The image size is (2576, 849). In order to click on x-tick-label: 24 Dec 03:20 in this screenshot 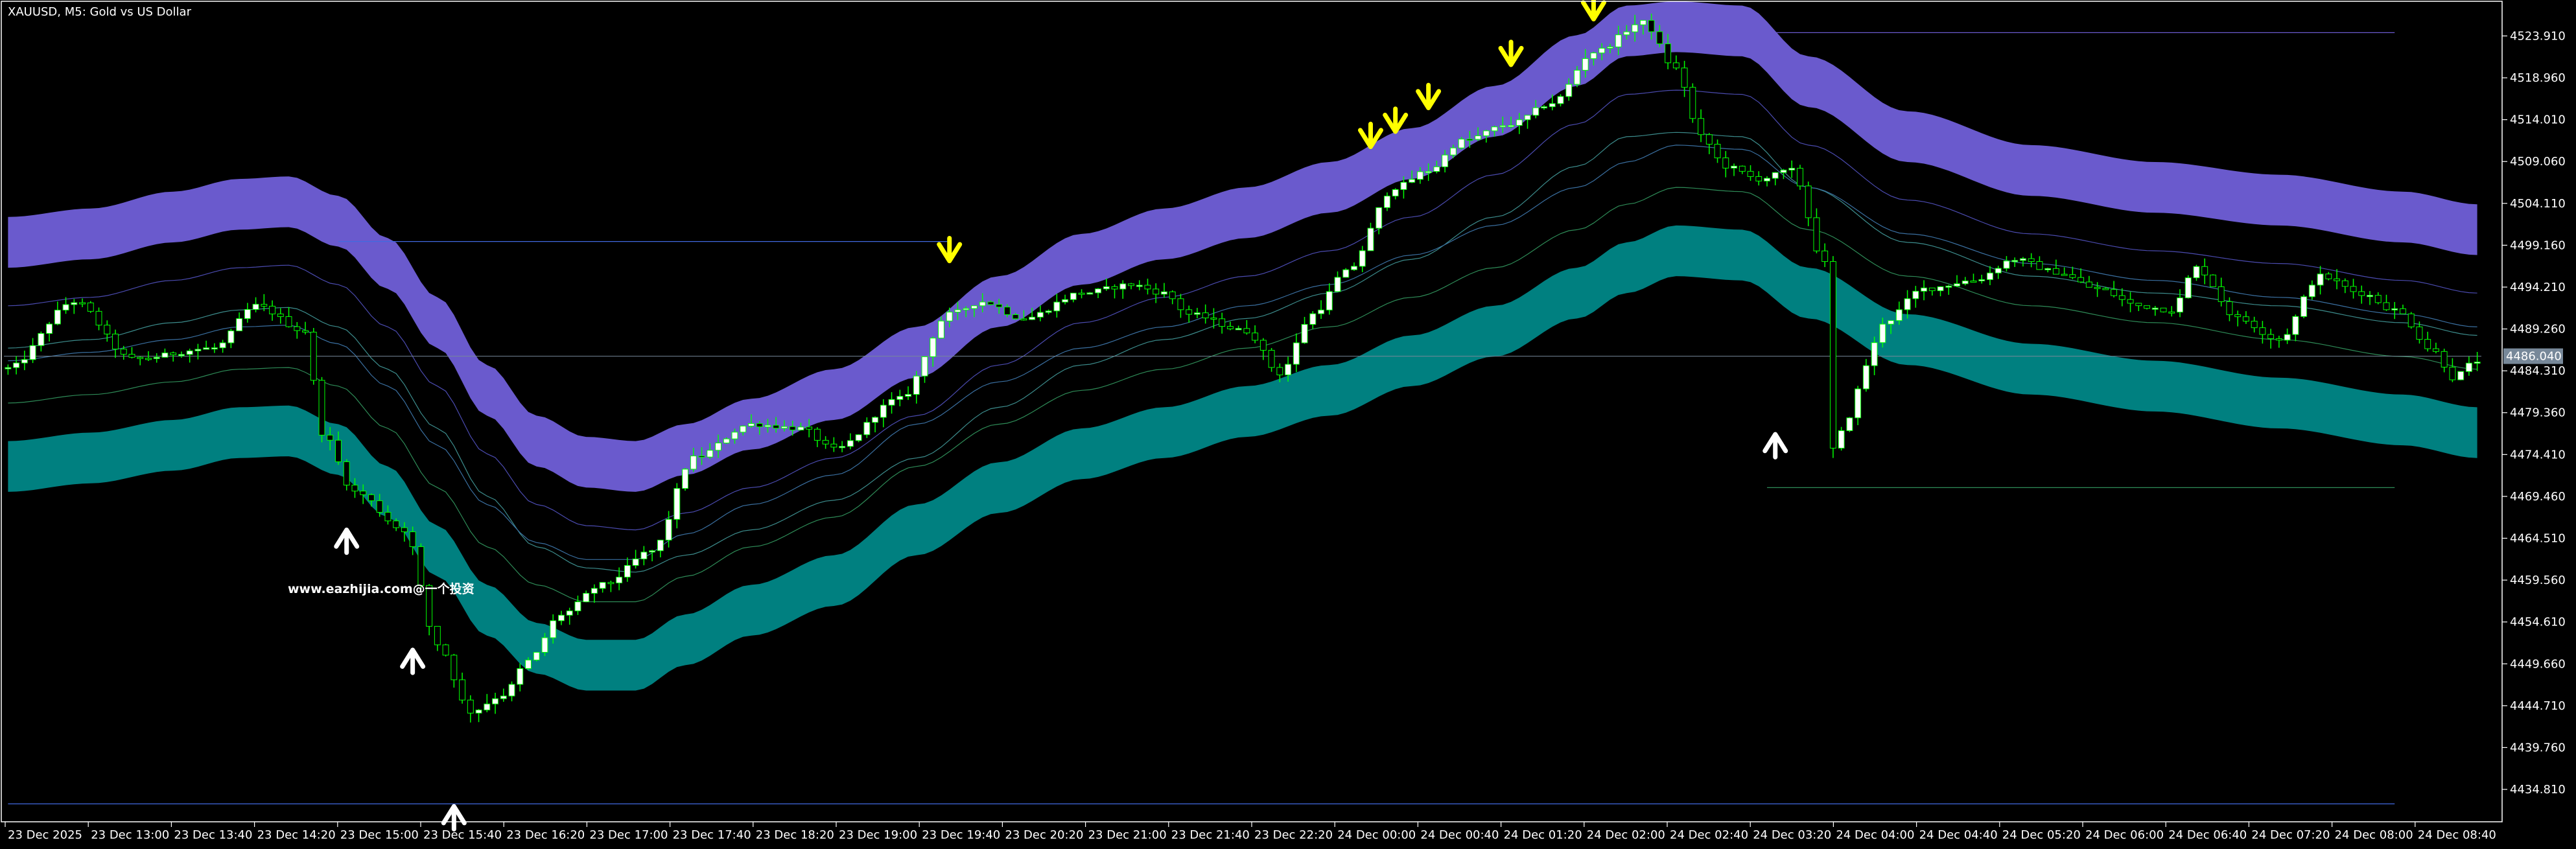, I will do `click(1792, 835)`.